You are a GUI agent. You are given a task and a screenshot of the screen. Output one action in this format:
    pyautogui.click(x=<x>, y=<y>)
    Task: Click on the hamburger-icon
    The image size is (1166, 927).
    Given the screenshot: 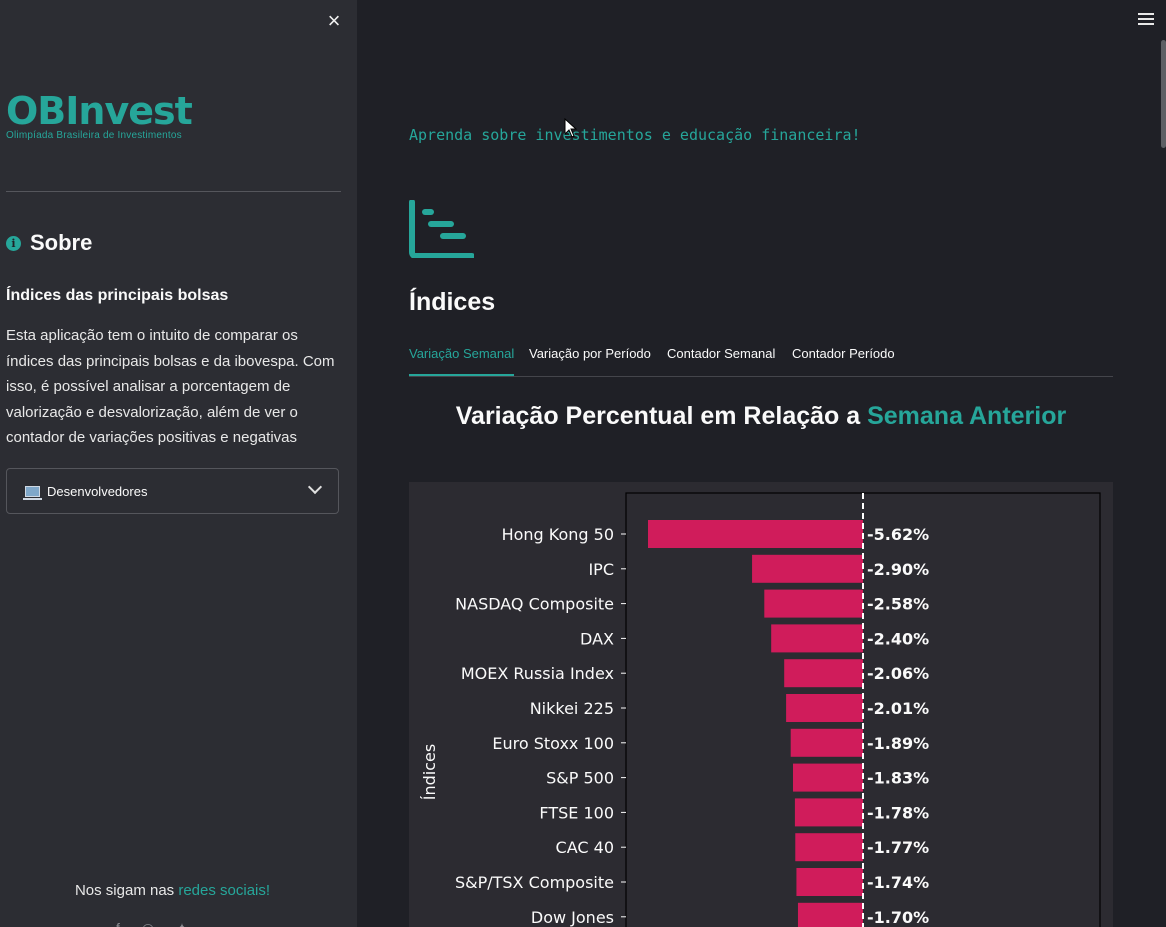 What is the action you would take?
    pyautogui.click(x=1146, y=14)
    